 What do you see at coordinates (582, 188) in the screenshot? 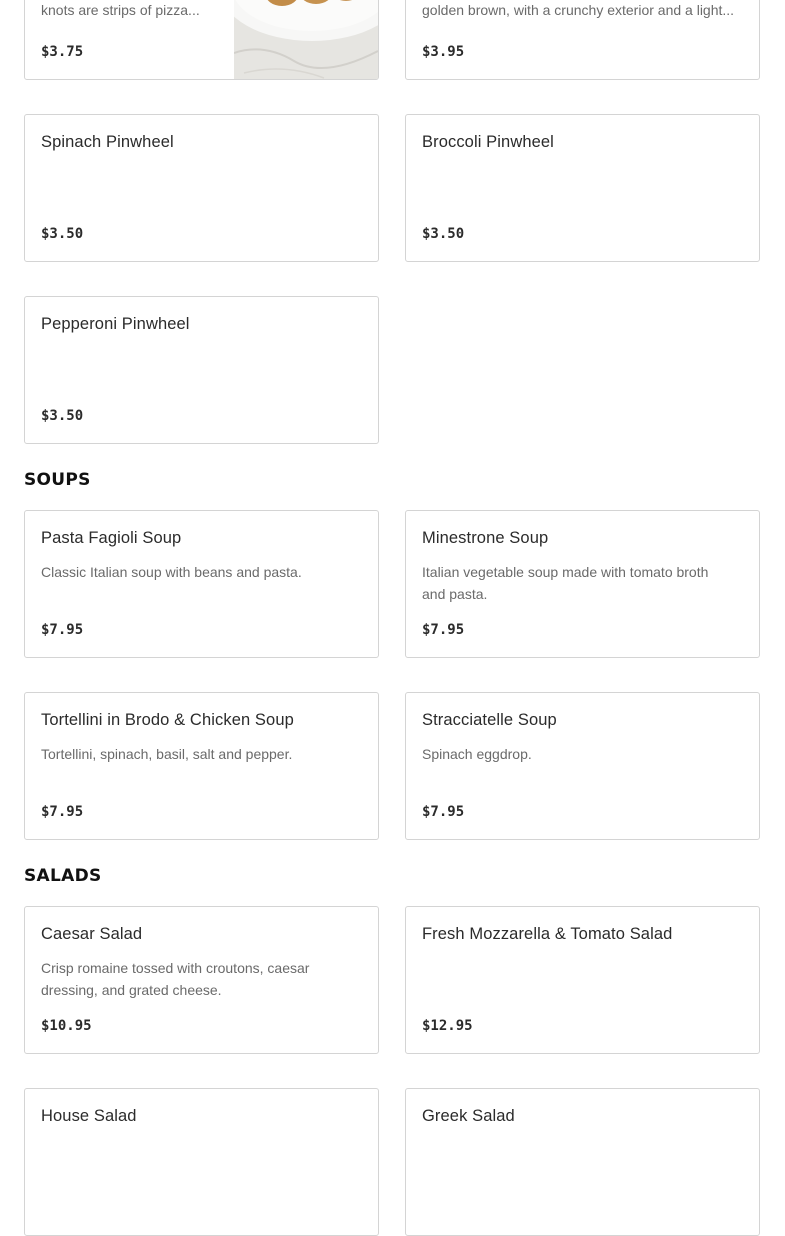
I see `menu-item-card: Broccoli Pinwheel $3.50` at bounding box center [582, 188].